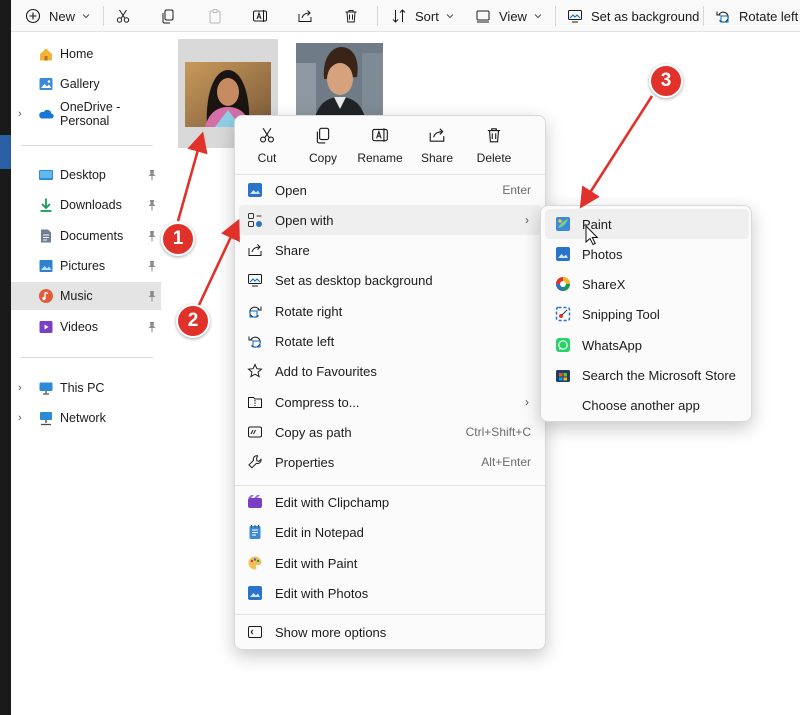  What do you see at coordinates (86, 114) in the screenshot?
I see `nav-item-onedrive: › OneDrive - Personal` at bounding box center [86, 114].